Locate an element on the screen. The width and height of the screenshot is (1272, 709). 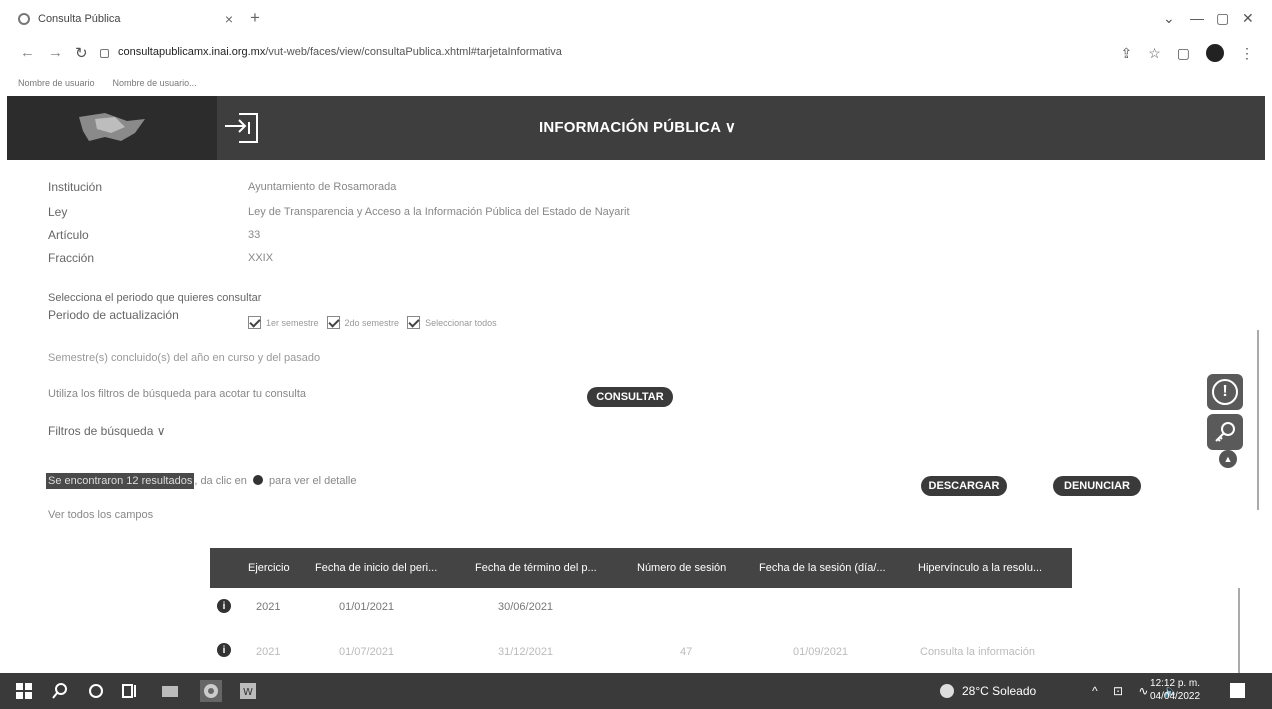
institucion-label: Institución is located at coordinates (75, 187).